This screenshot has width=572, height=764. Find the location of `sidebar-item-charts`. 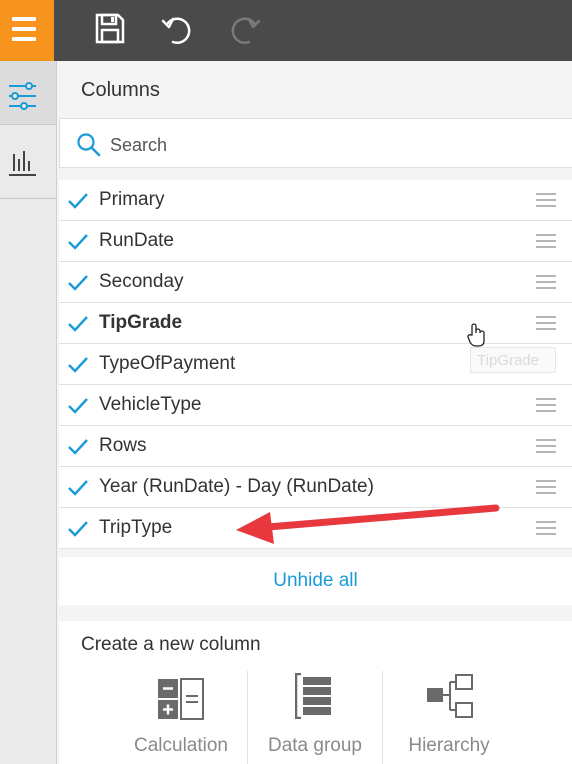

sidebar-item-charts is located at coordinates (28, 156).